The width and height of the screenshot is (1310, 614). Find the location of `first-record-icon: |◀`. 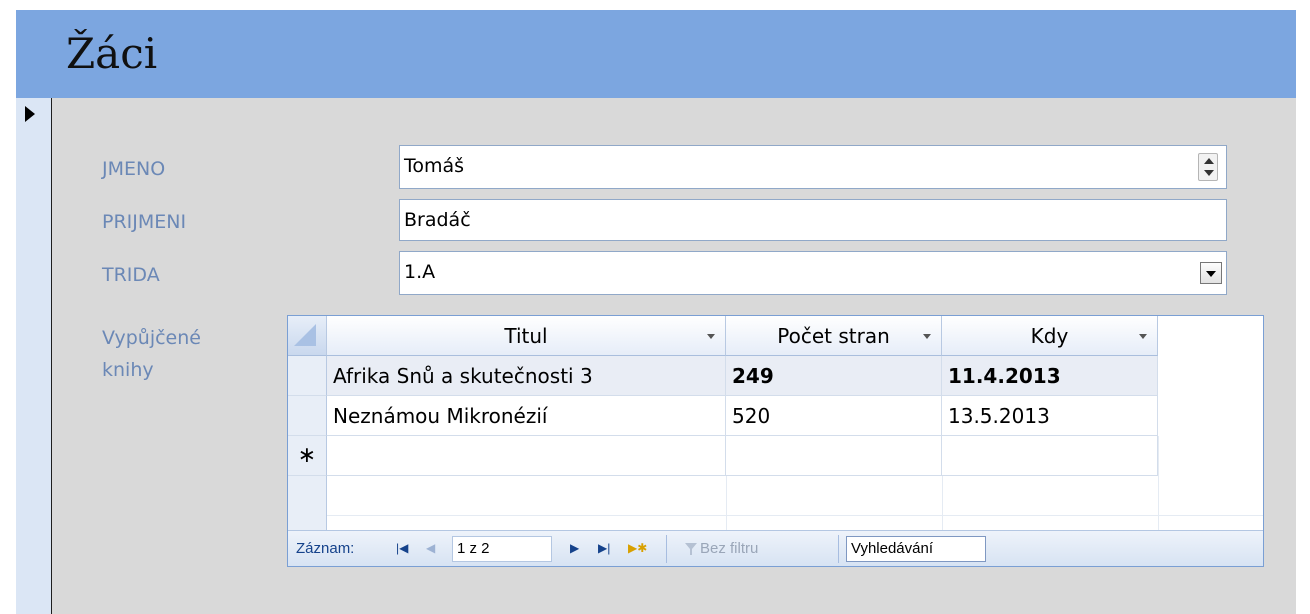

first-record-icon: |◀ is located at coordinates (402, 548).